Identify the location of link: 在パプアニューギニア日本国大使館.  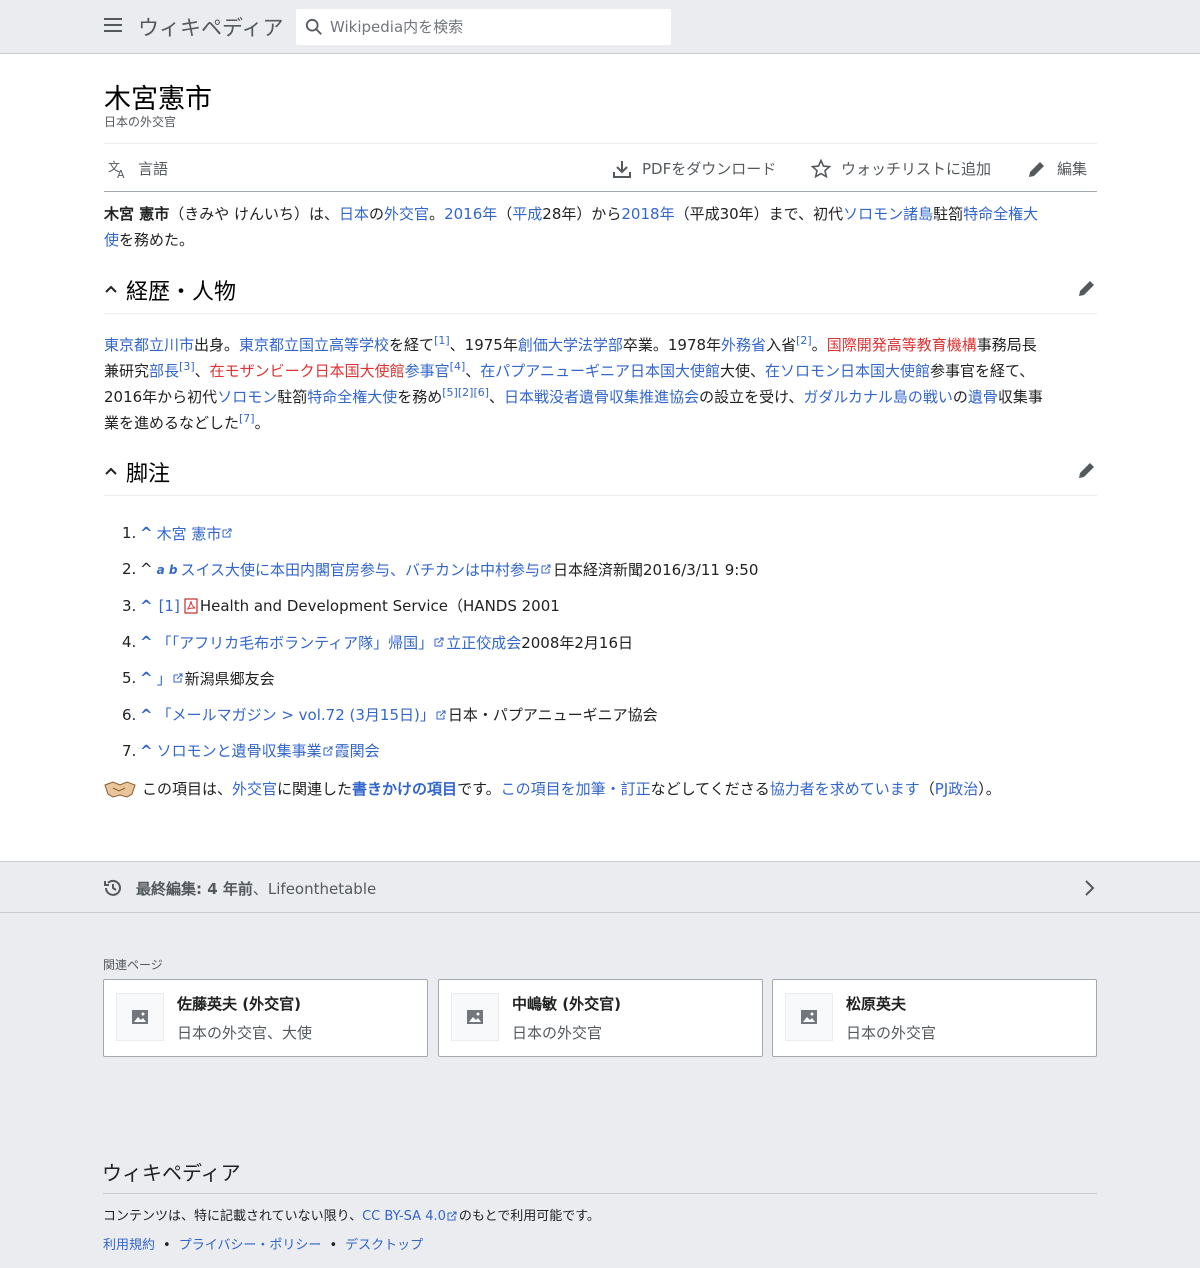
(600, 371).